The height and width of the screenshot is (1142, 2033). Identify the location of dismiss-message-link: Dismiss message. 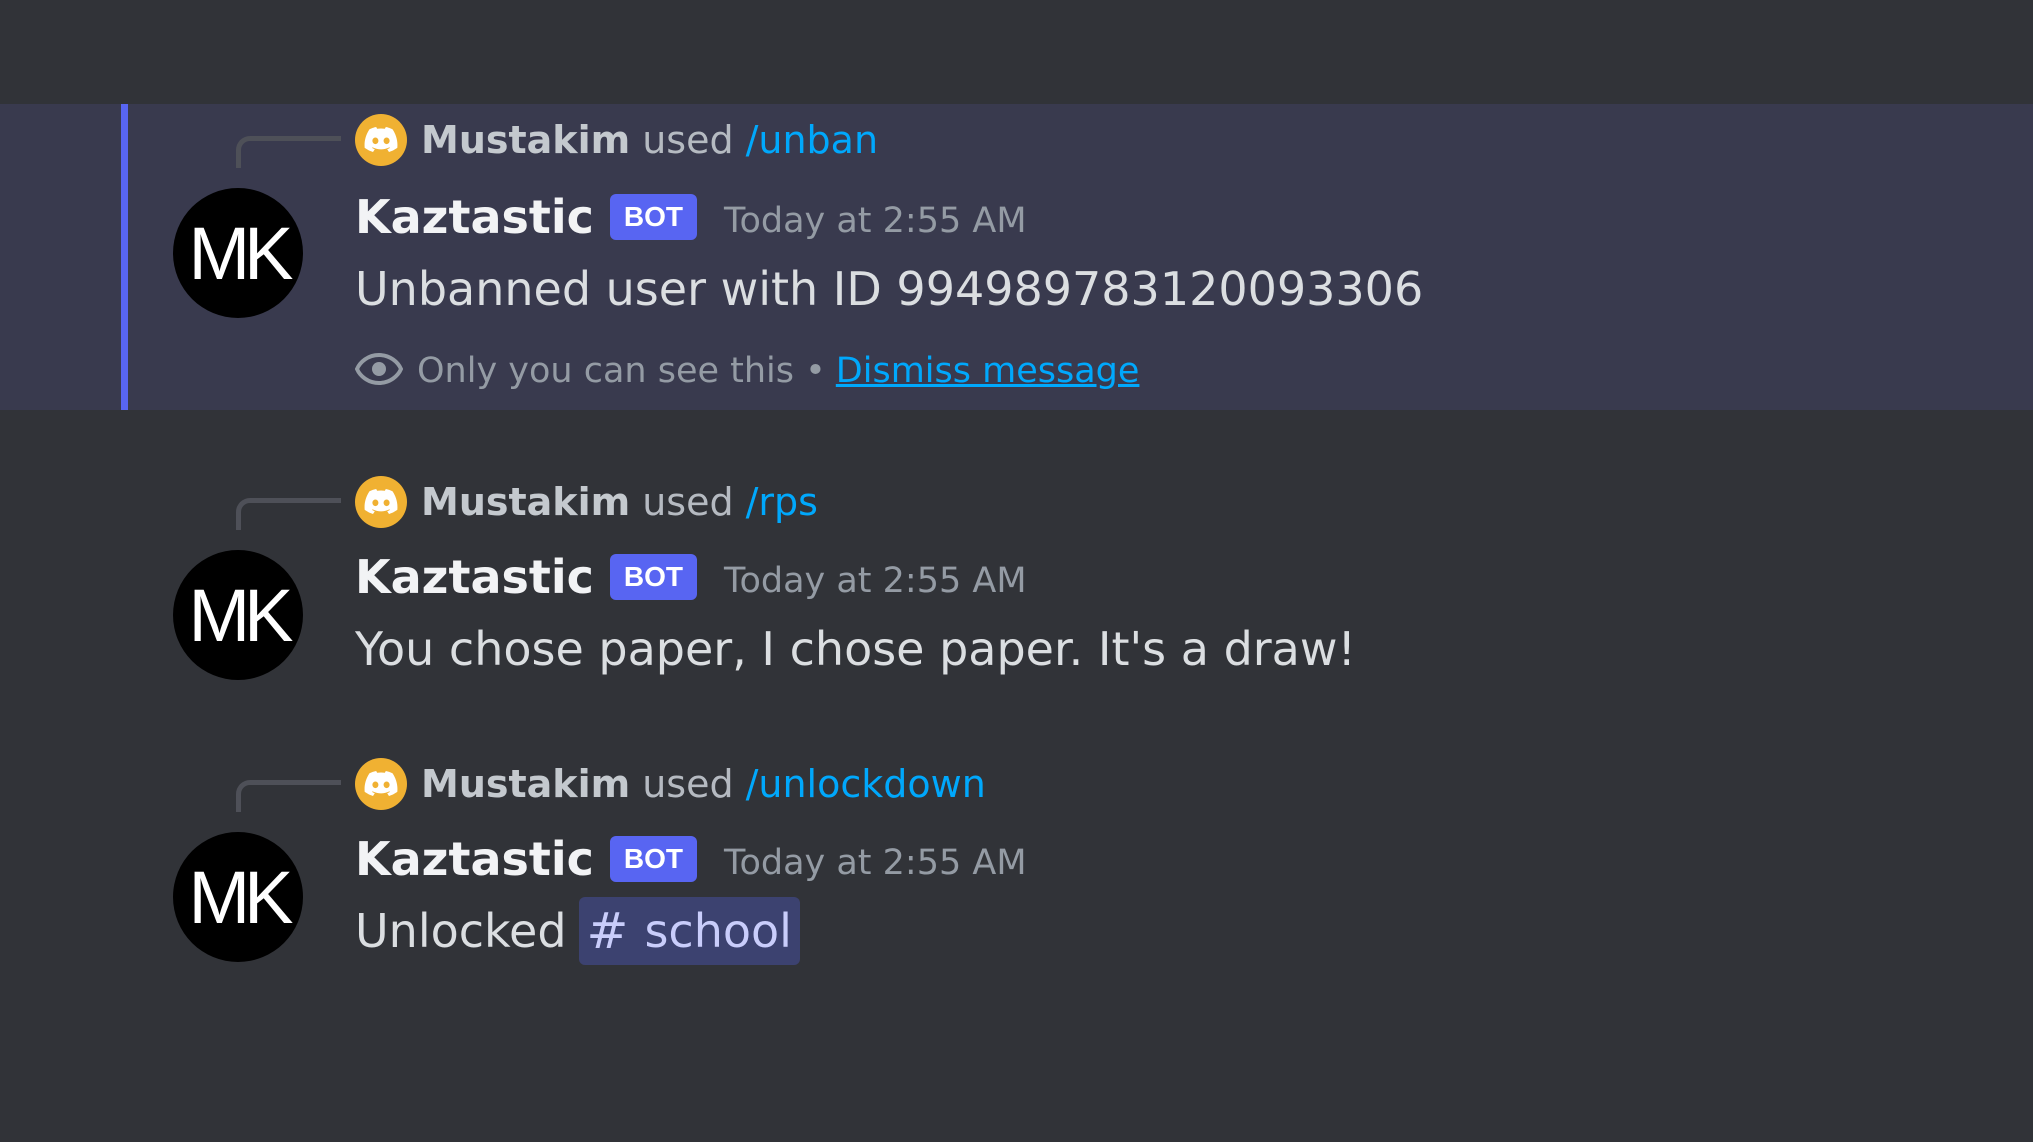
(988, 371).